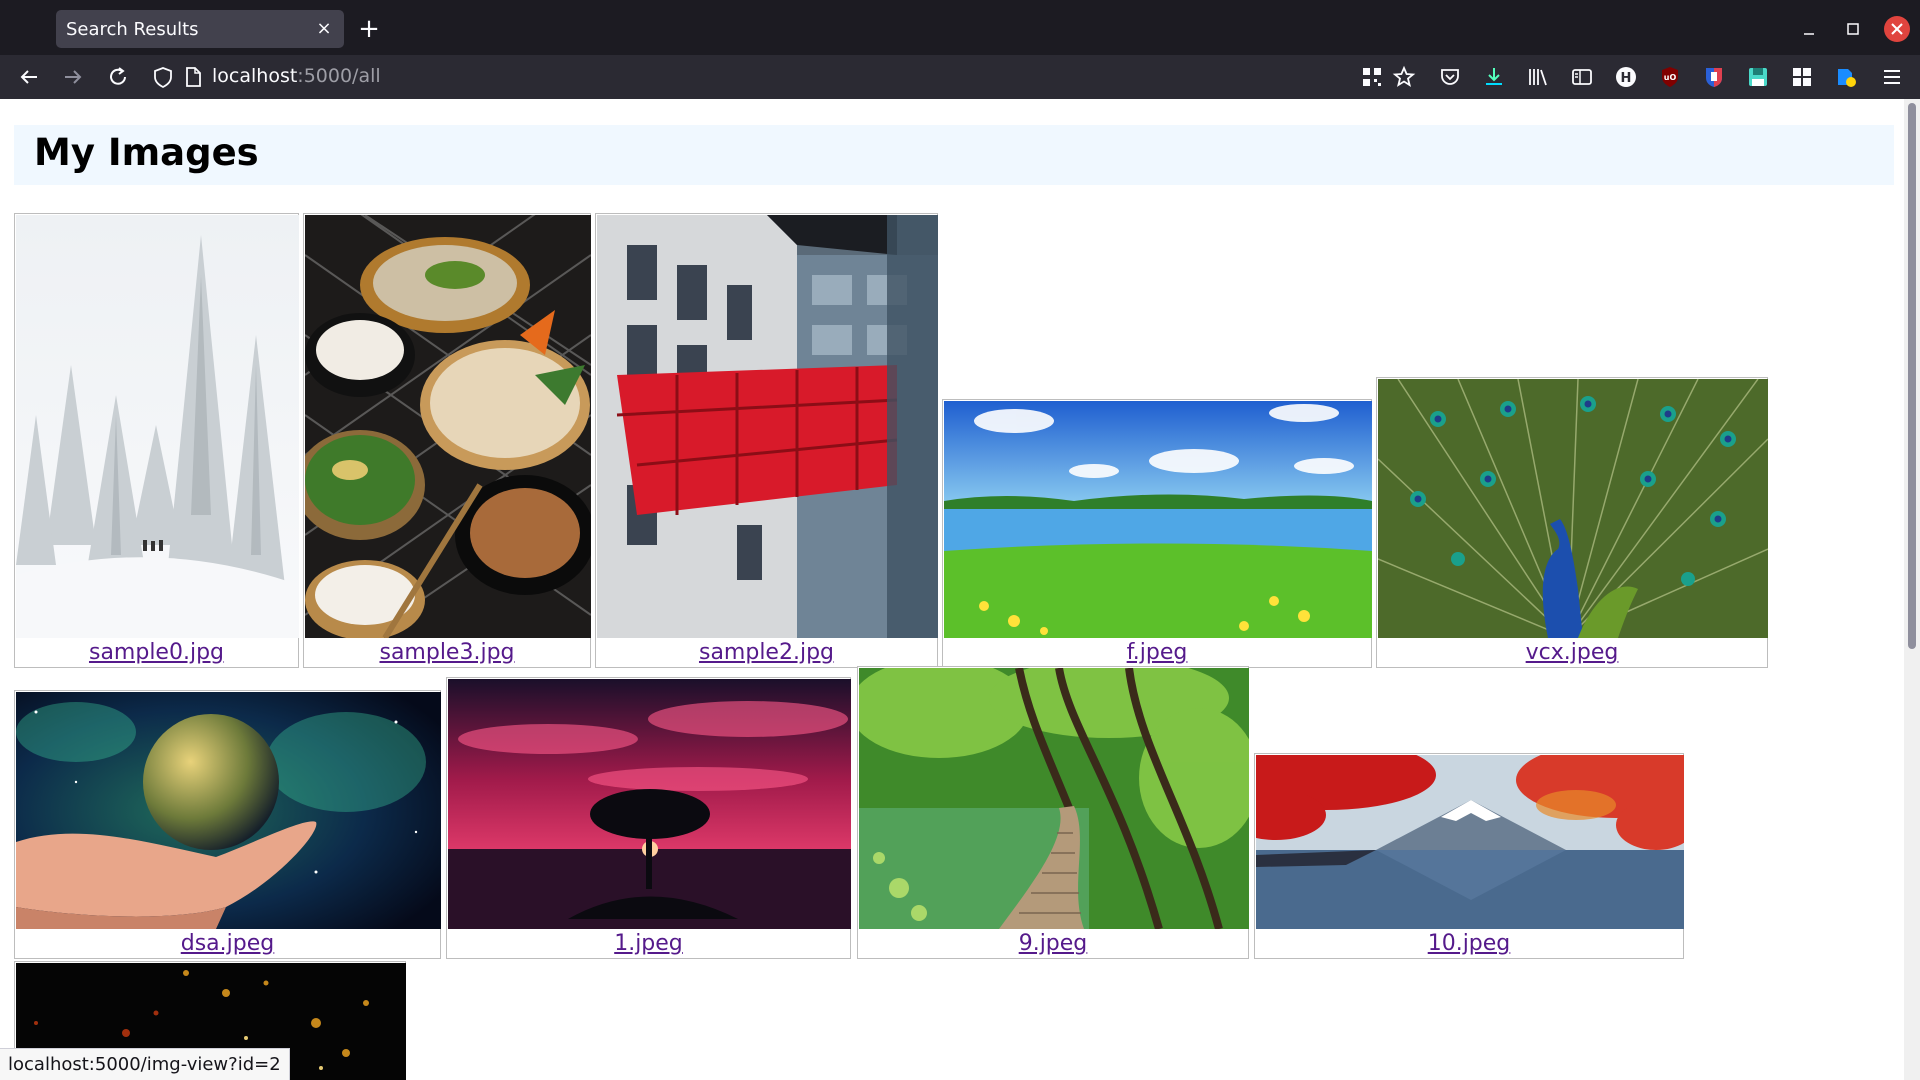 The image size is (1920, 1080). What do you see at coordinates (339, 76) in the screenshot?
I see `url-path: :5000/all` at bounding box center [339, 76].